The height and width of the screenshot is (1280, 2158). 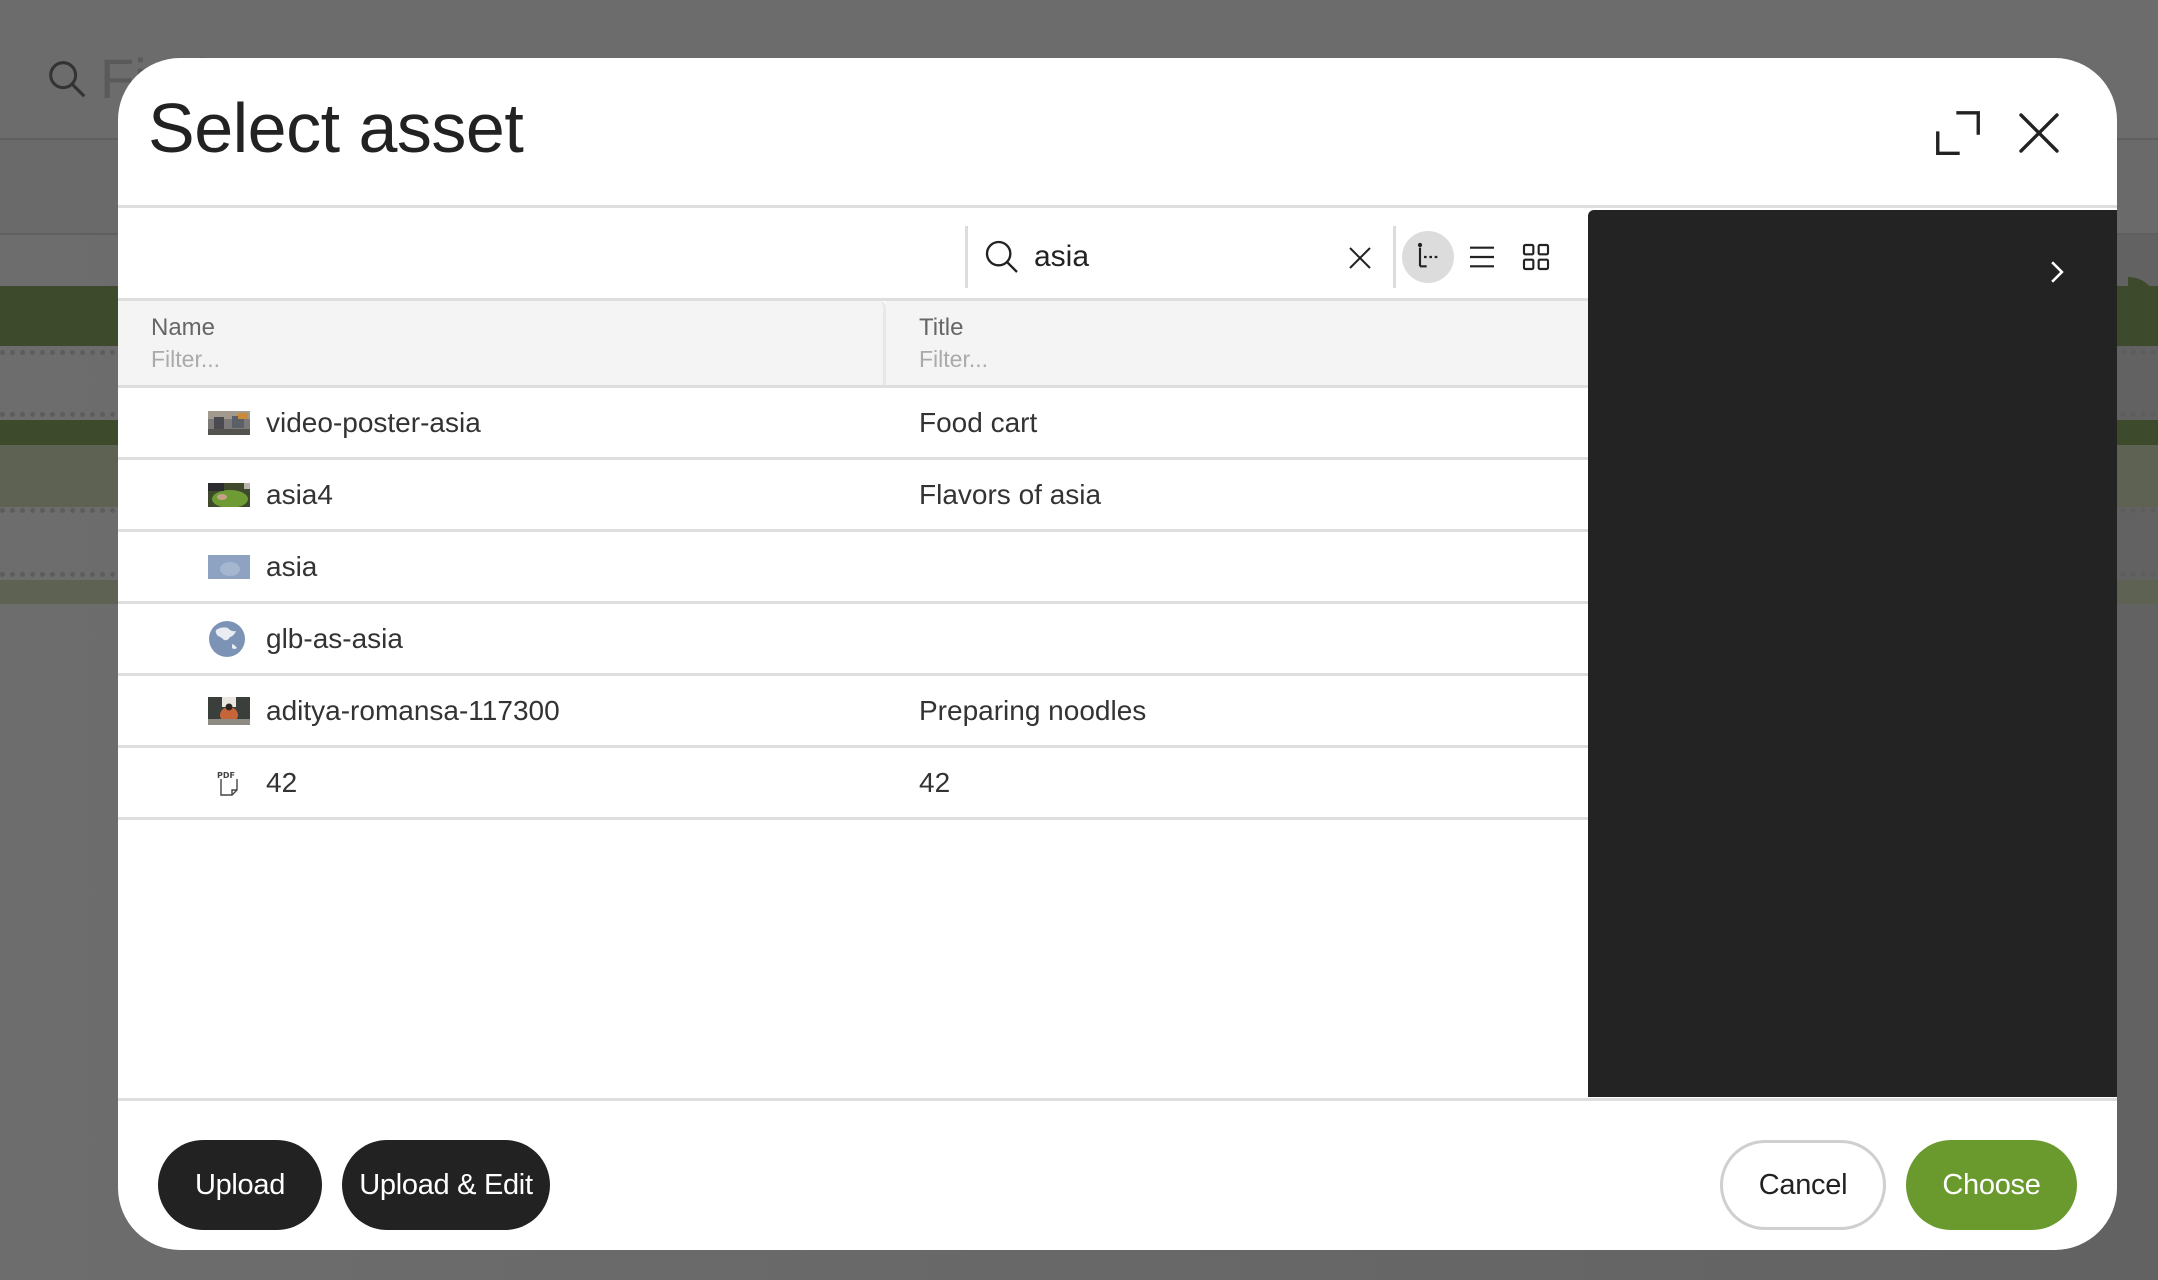 I want to click on pdf-icon: PDF, so click(x=227, y=783).